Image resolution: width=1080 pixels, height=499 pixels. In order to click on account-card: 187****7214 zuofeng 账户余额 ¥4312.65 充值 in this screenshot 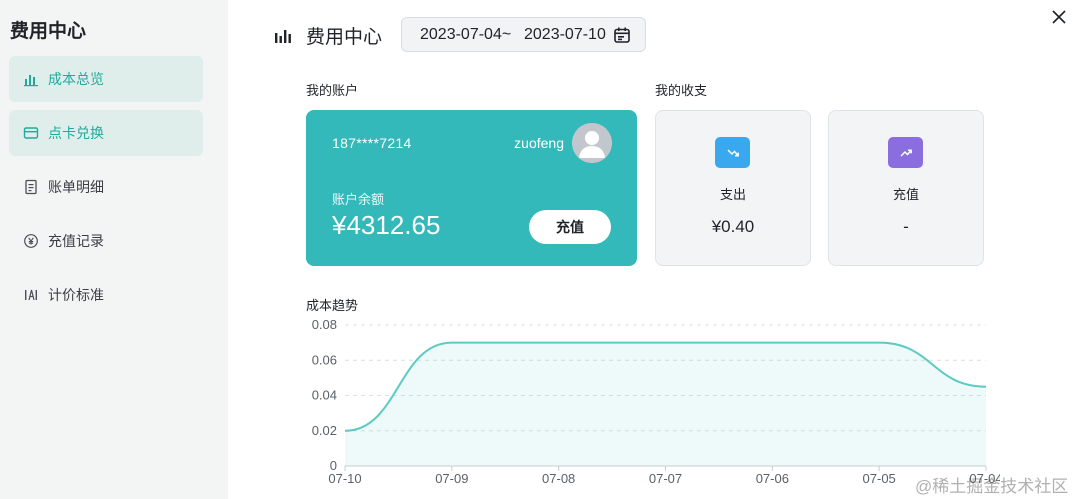, I will do `click(471, 188)`.